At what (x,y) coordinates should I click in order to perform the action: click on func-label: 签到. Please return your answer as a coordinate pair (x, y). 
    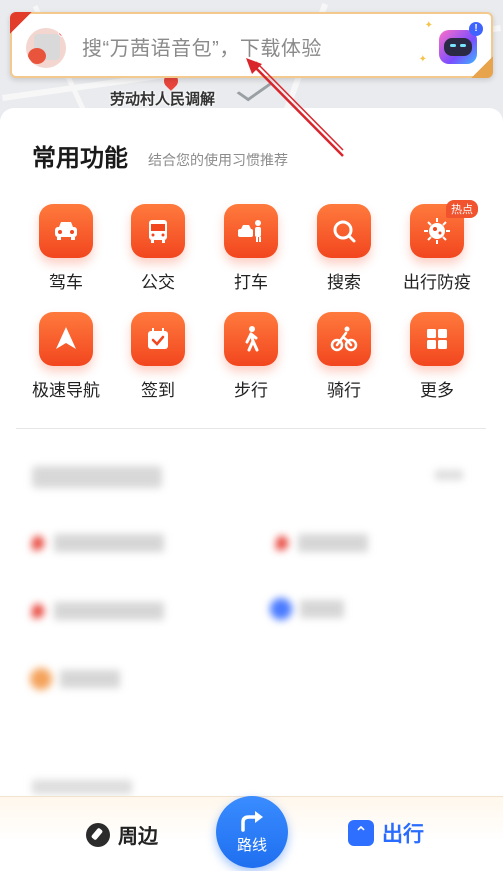
    Looking at the image, I should click on (158, 390).